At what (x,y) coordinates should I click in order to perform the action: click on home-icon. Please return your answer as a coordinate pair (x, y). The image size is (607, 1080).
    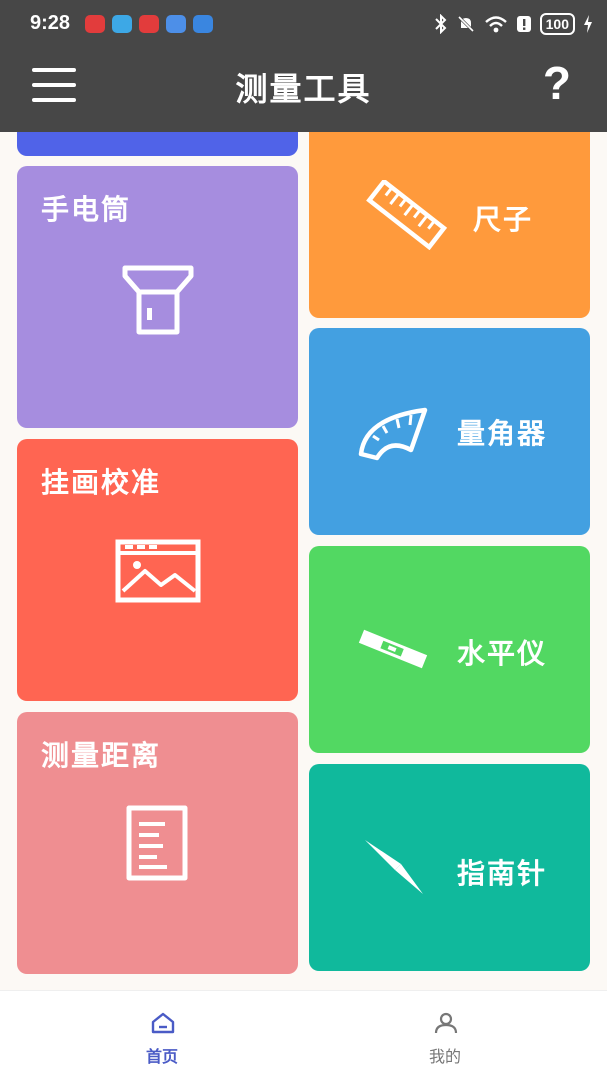
    Looking at the image, I should click on (163, 1023).